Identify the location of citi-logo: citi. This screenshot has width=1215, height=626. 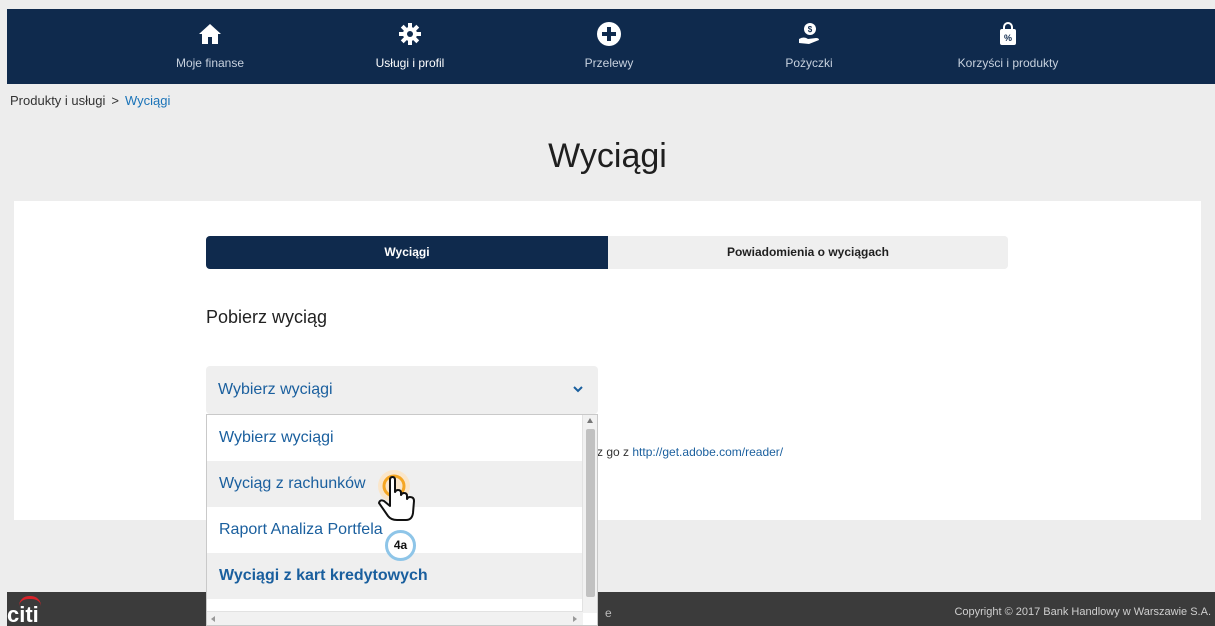
(23, 614).